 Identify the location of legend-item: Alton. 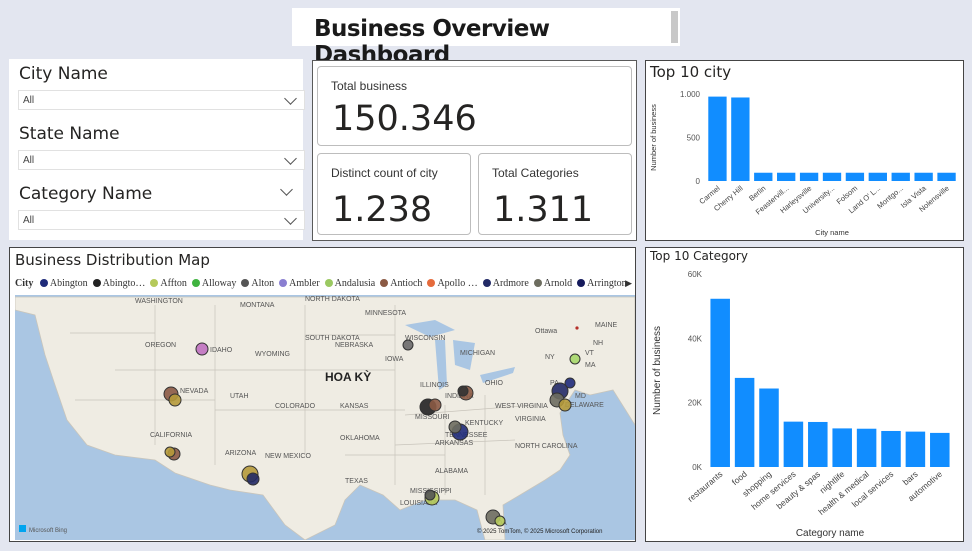
(257, 283).